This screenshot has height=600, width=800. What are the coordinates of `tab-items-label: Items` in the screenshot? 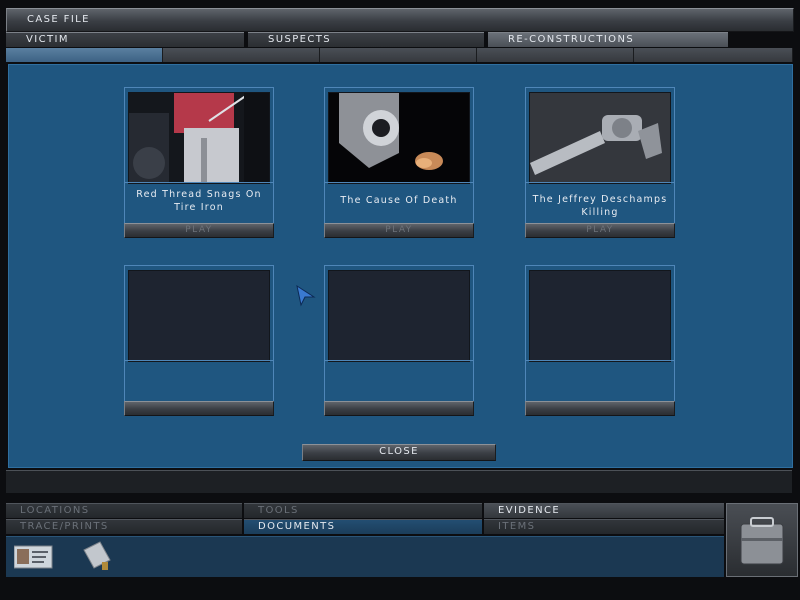 It's located at (517, 526).